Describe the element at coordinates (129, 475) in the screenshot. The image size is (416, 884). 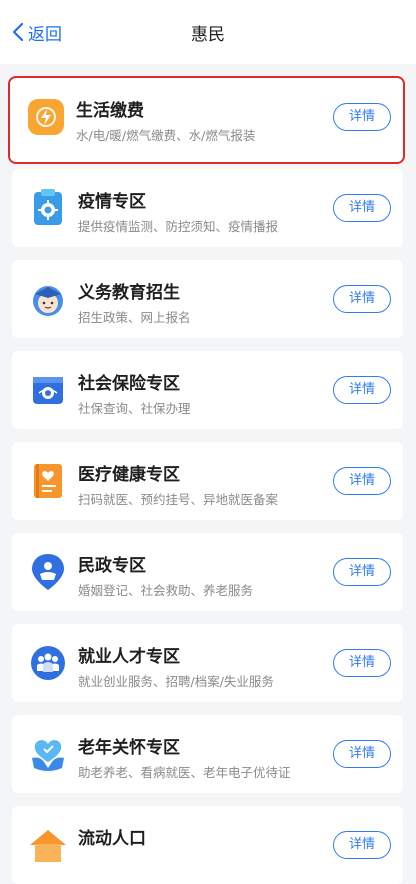
I see `card-title: 医疗健康专区` at that location.